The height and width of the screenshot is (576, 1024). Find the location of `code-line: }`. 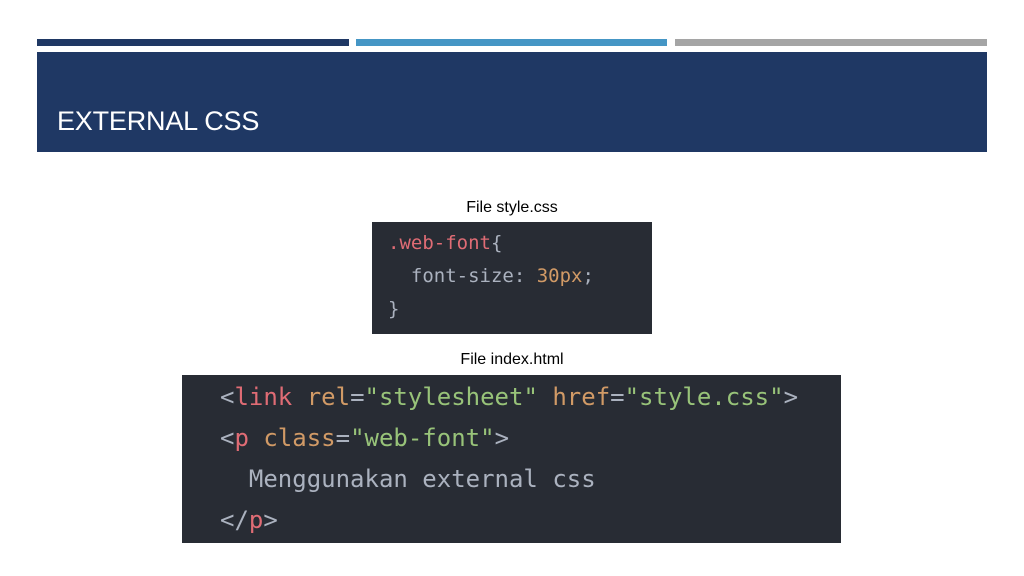

code-line: } is located at coordinates (520, 309).